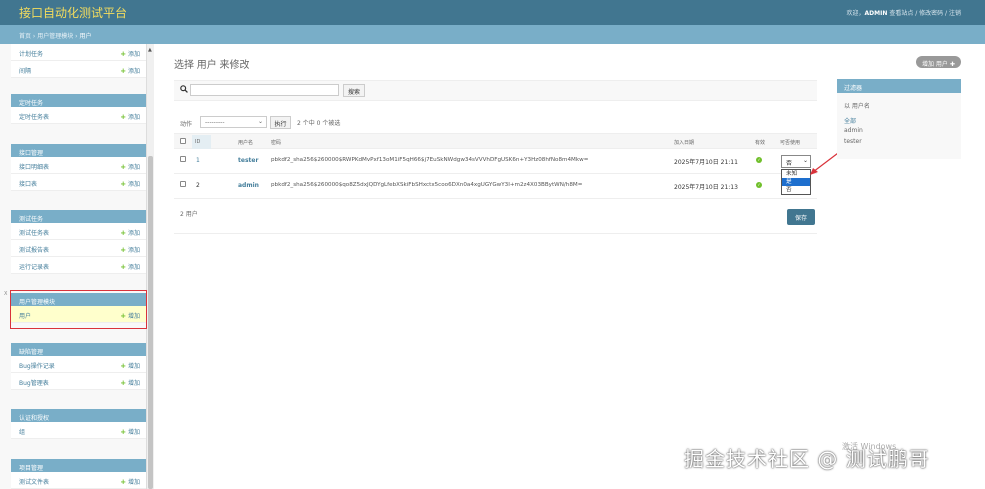  Describe the element at coordinates (78, 100) in the screenshot. I see `module-caption: 定时任务` at that location.